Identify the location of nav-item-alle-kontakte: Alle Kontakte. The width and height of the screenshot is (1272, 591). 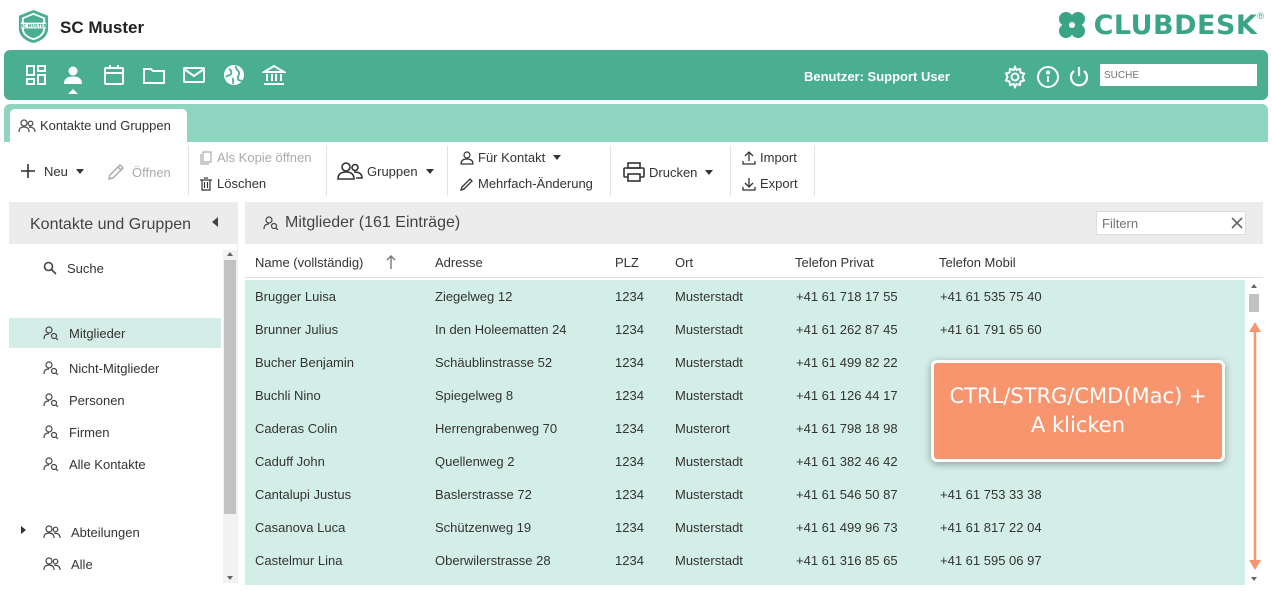
(115, 464).